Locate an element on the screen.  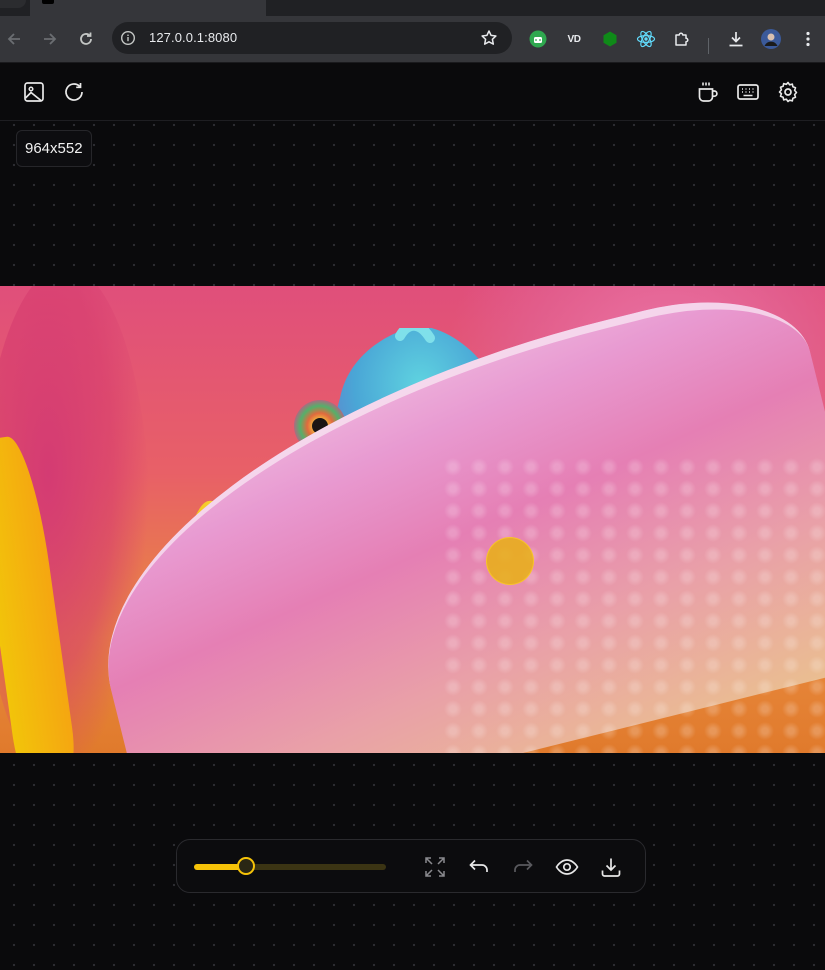
android-extension-icon is located at coordinates (538, 39).